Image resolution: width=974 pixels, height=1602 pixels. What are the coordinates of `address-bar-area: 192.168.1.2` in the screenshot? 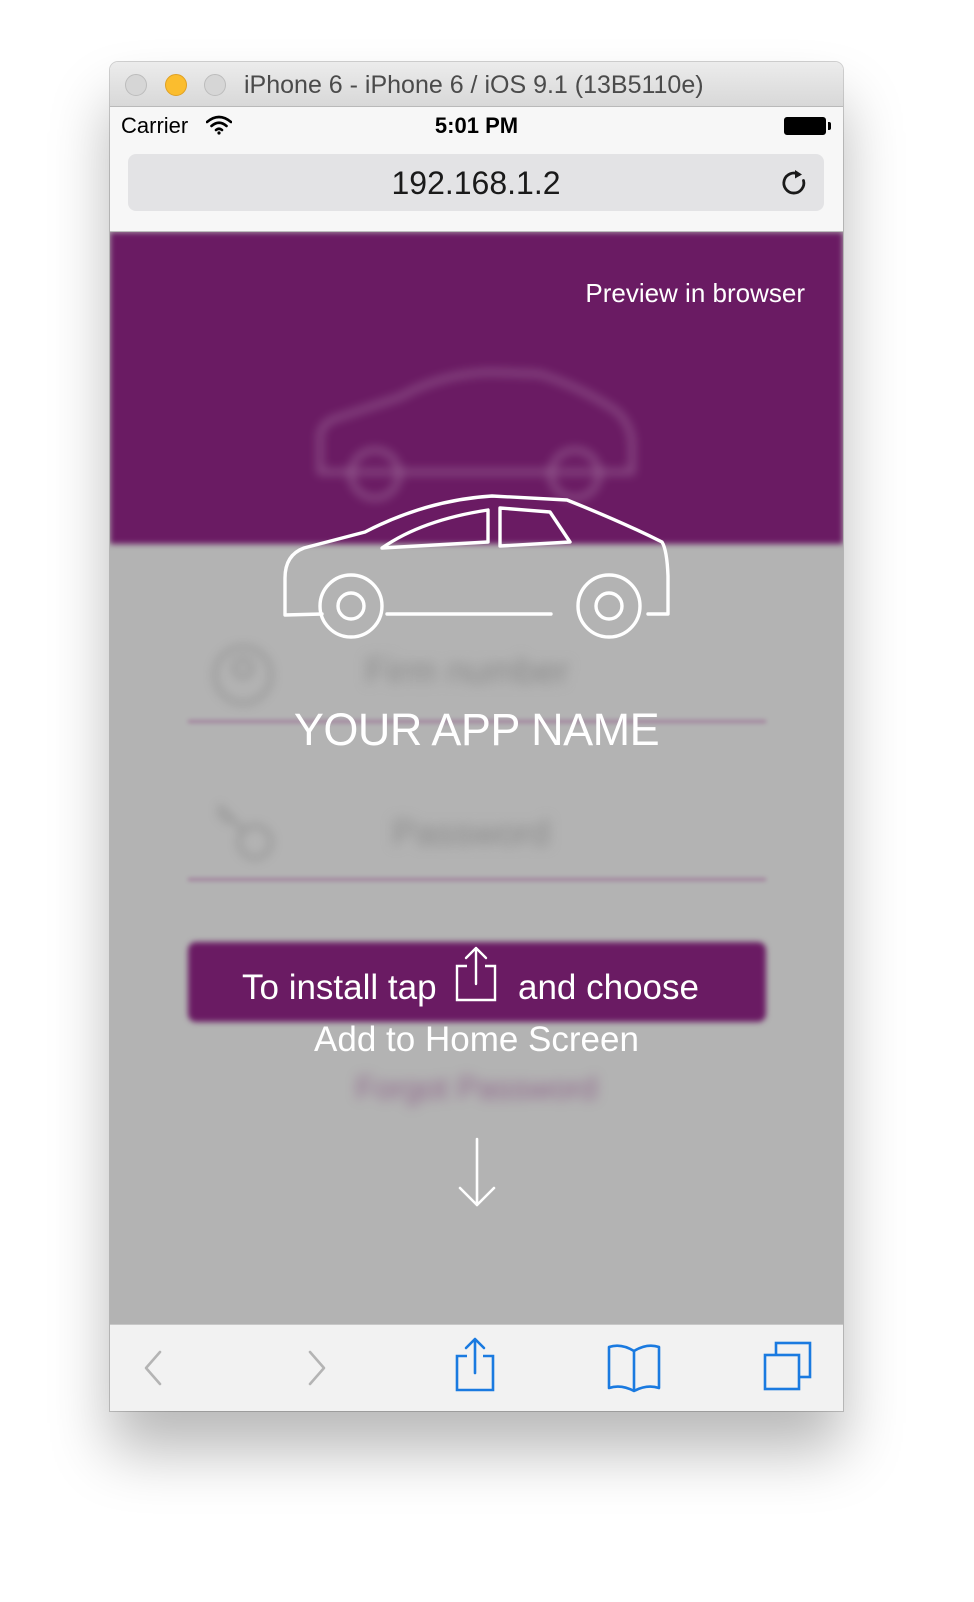 It's located at (476, 188).